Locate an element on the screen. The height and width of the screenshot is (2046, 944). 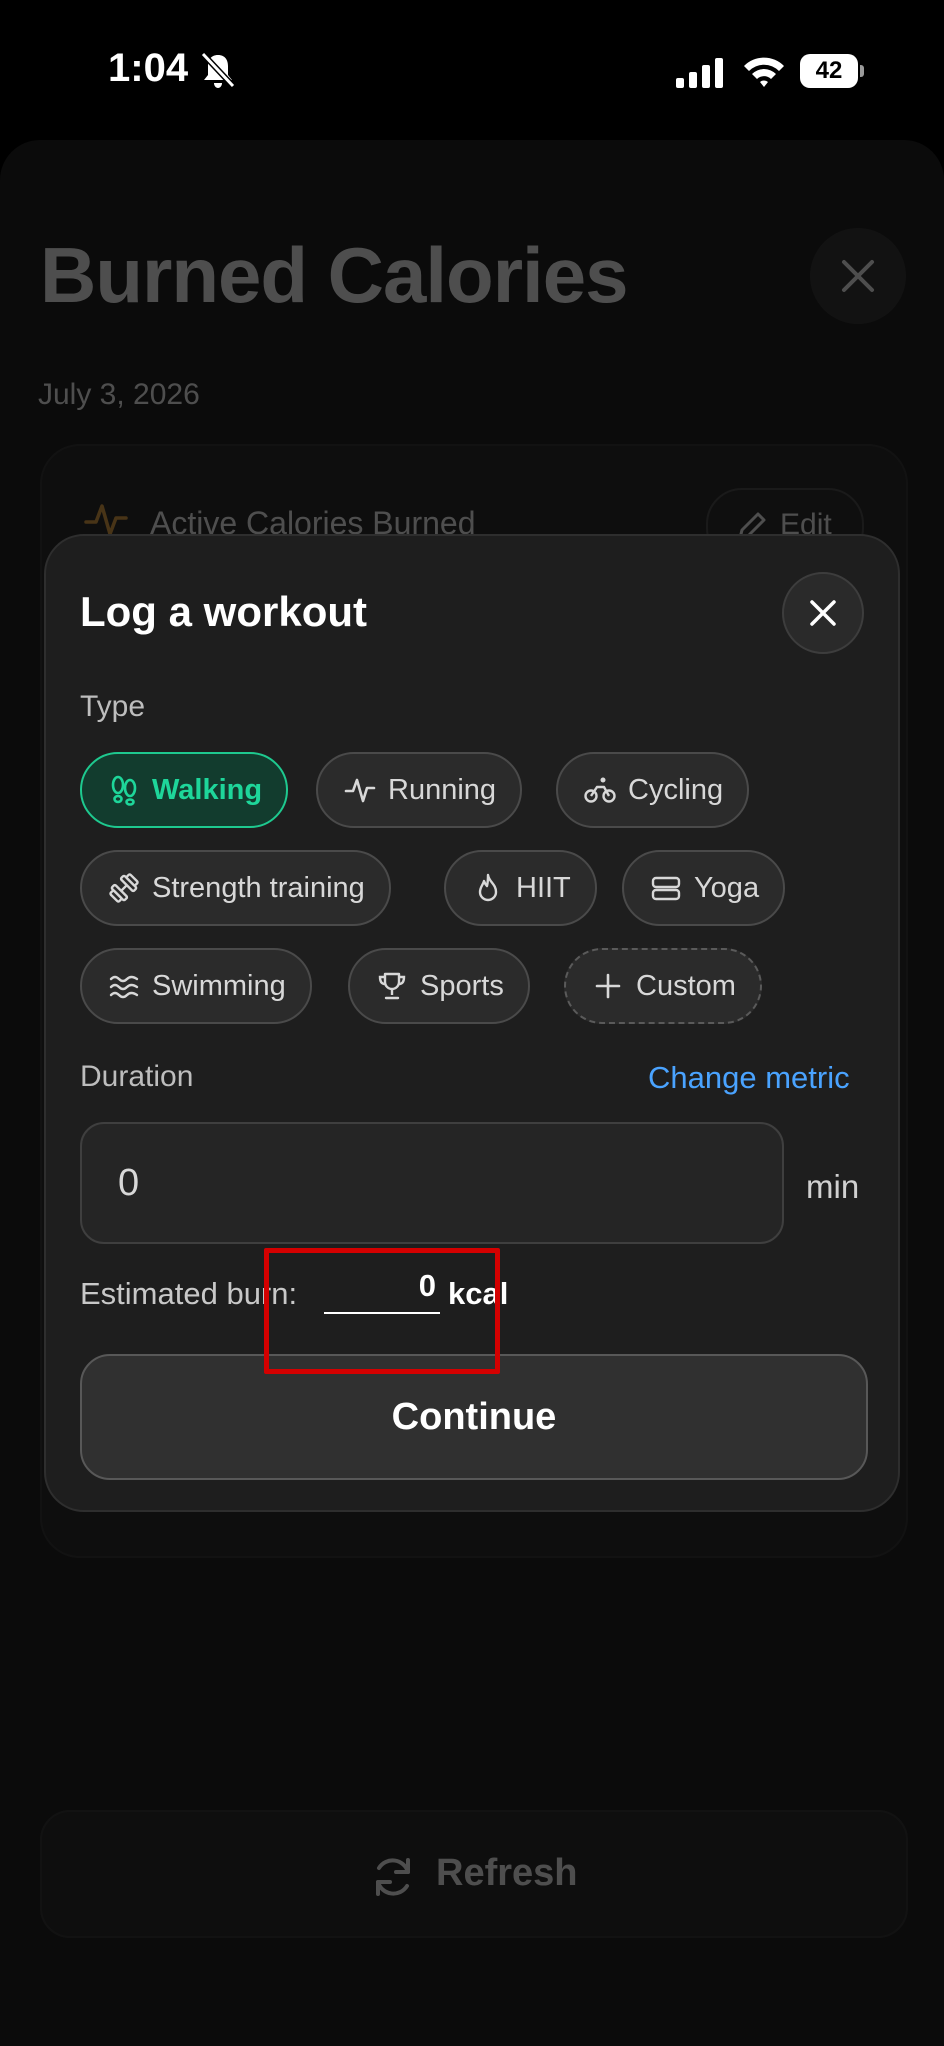
waves-icon is located at coordinates (124, 987).